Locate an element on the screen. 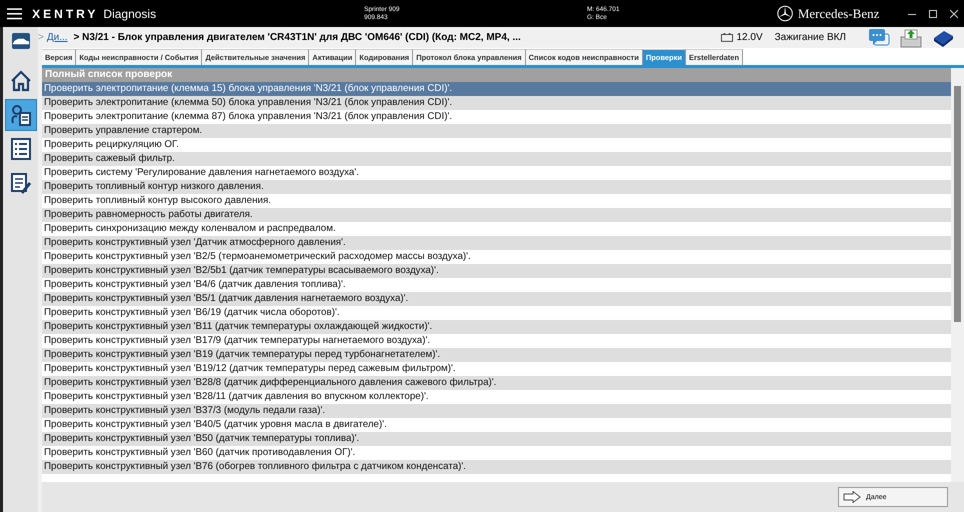 The width and height of the screenshot is (964, 512). diagnosis-nav-item is located at coordinates (20, 115).